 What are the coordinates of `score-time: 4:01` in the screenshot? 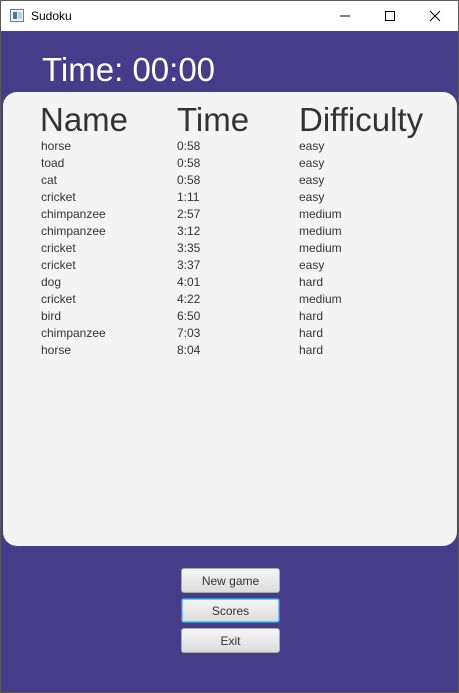 It's located at (189, 282).